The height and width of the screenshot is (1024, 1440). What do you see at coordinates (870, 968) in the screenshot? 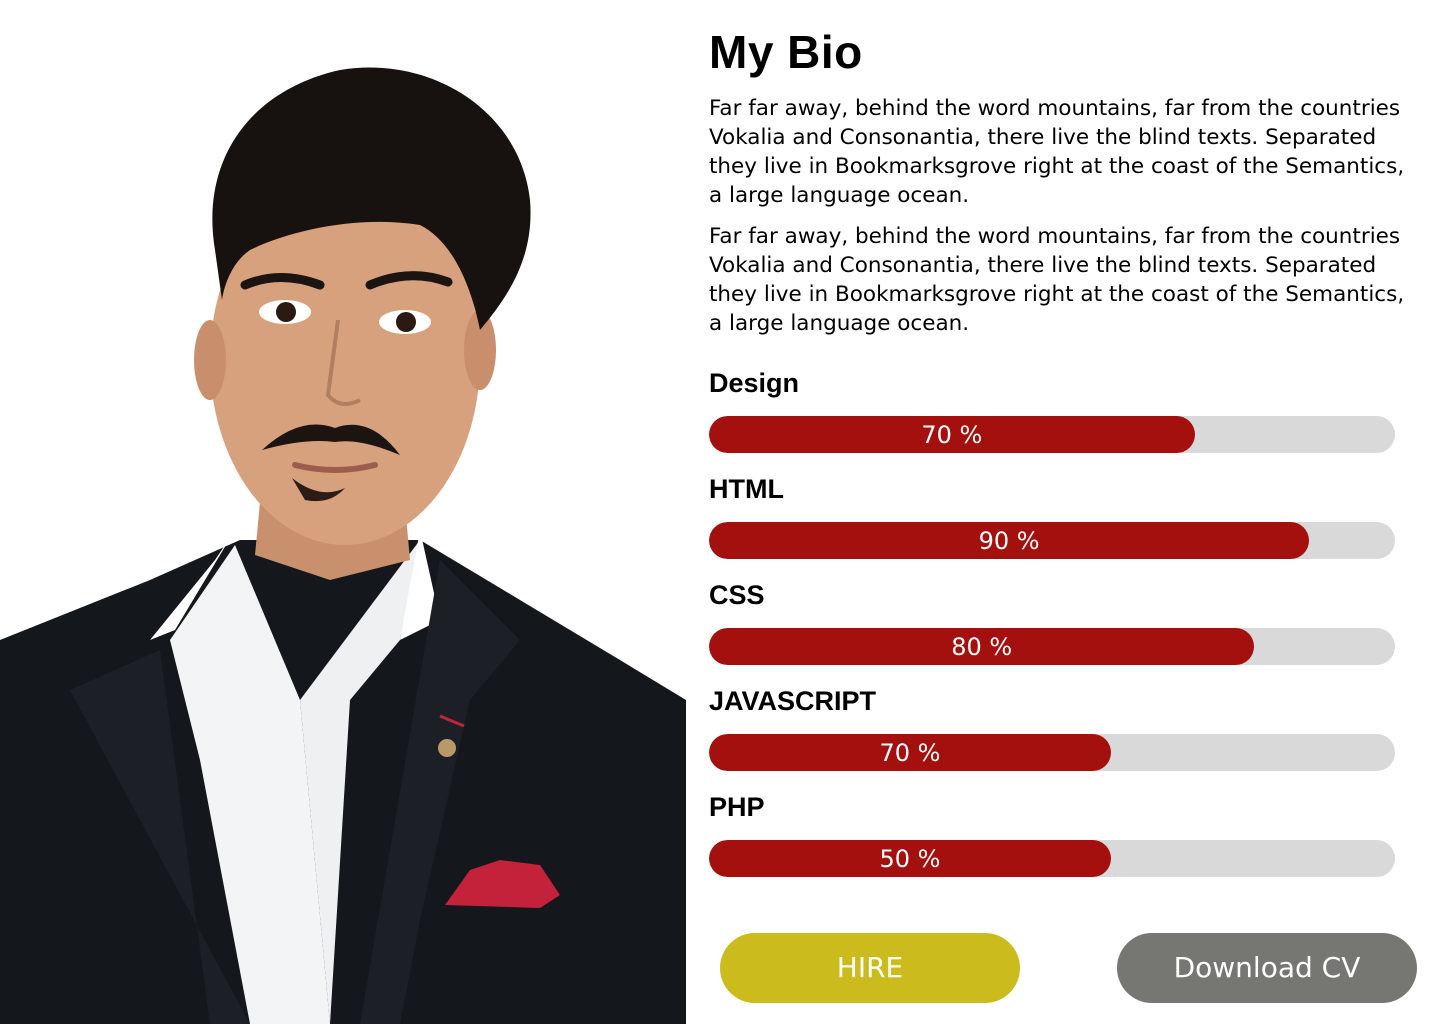
I see `hire-button: HIRE` at bounding box center [870, 968].